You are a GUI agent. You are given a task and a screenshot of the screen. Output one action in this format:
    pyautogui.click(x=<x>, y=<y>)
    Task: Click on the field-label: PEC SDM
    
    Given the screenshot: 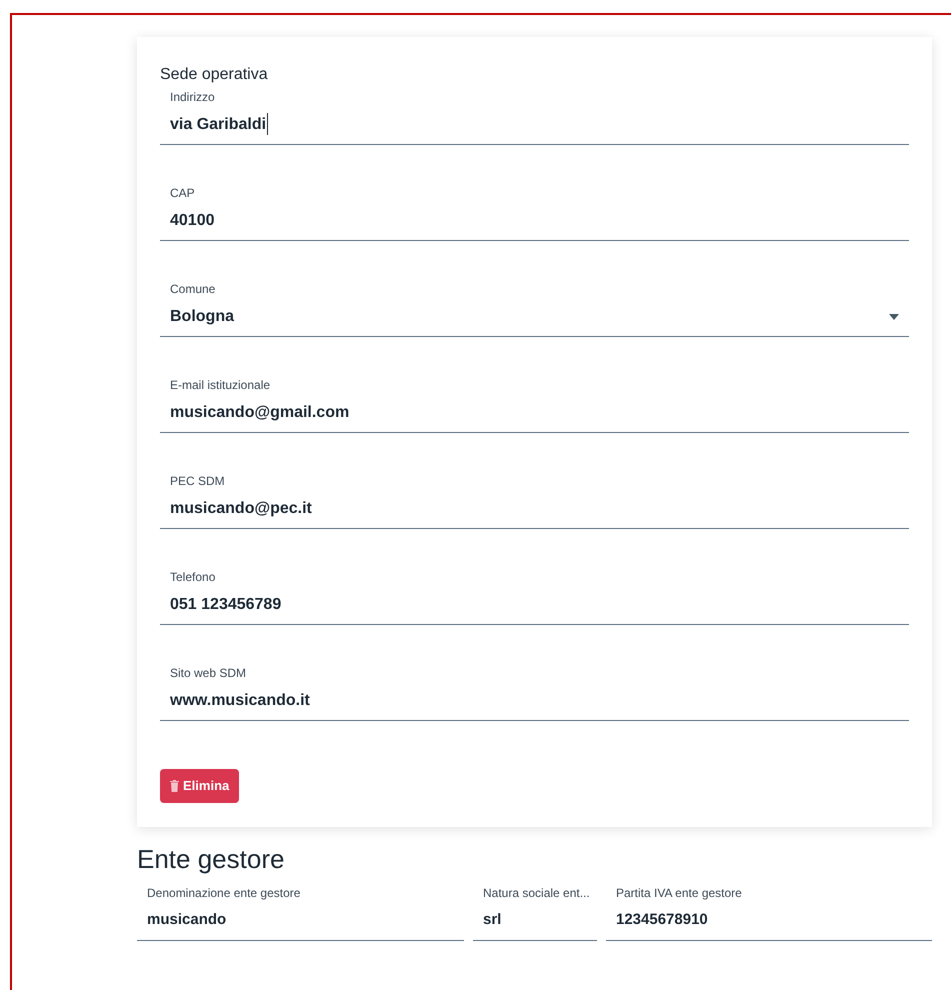 What is the action you would take?
    pyautogui.click(x=197, y=481)
    